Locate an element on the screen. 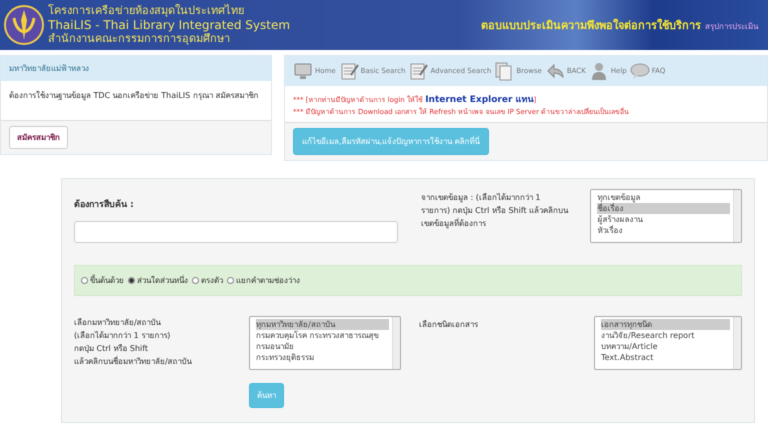 The image size is (768, 428). list-box: เอกสารทุกชนิด งานวิจัย/Research report บทความ/Article Text.Abstract is located at coordinates (668, 343).